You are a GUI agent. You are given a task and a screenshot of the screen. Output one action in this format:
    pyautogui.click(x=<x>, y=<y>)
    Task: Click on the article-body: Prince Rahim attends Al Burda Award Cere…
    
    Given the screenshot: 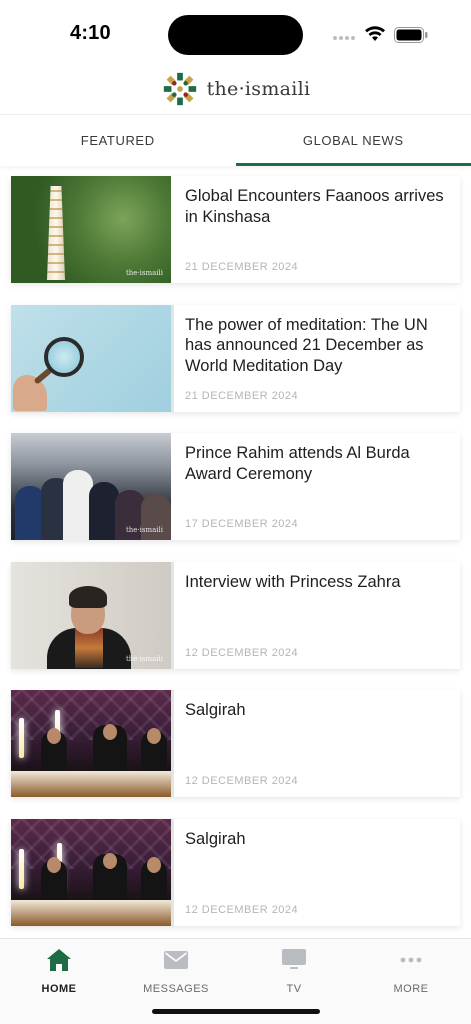 What is the action you would take?
    pyautogui.click(x=315, y=486)
    